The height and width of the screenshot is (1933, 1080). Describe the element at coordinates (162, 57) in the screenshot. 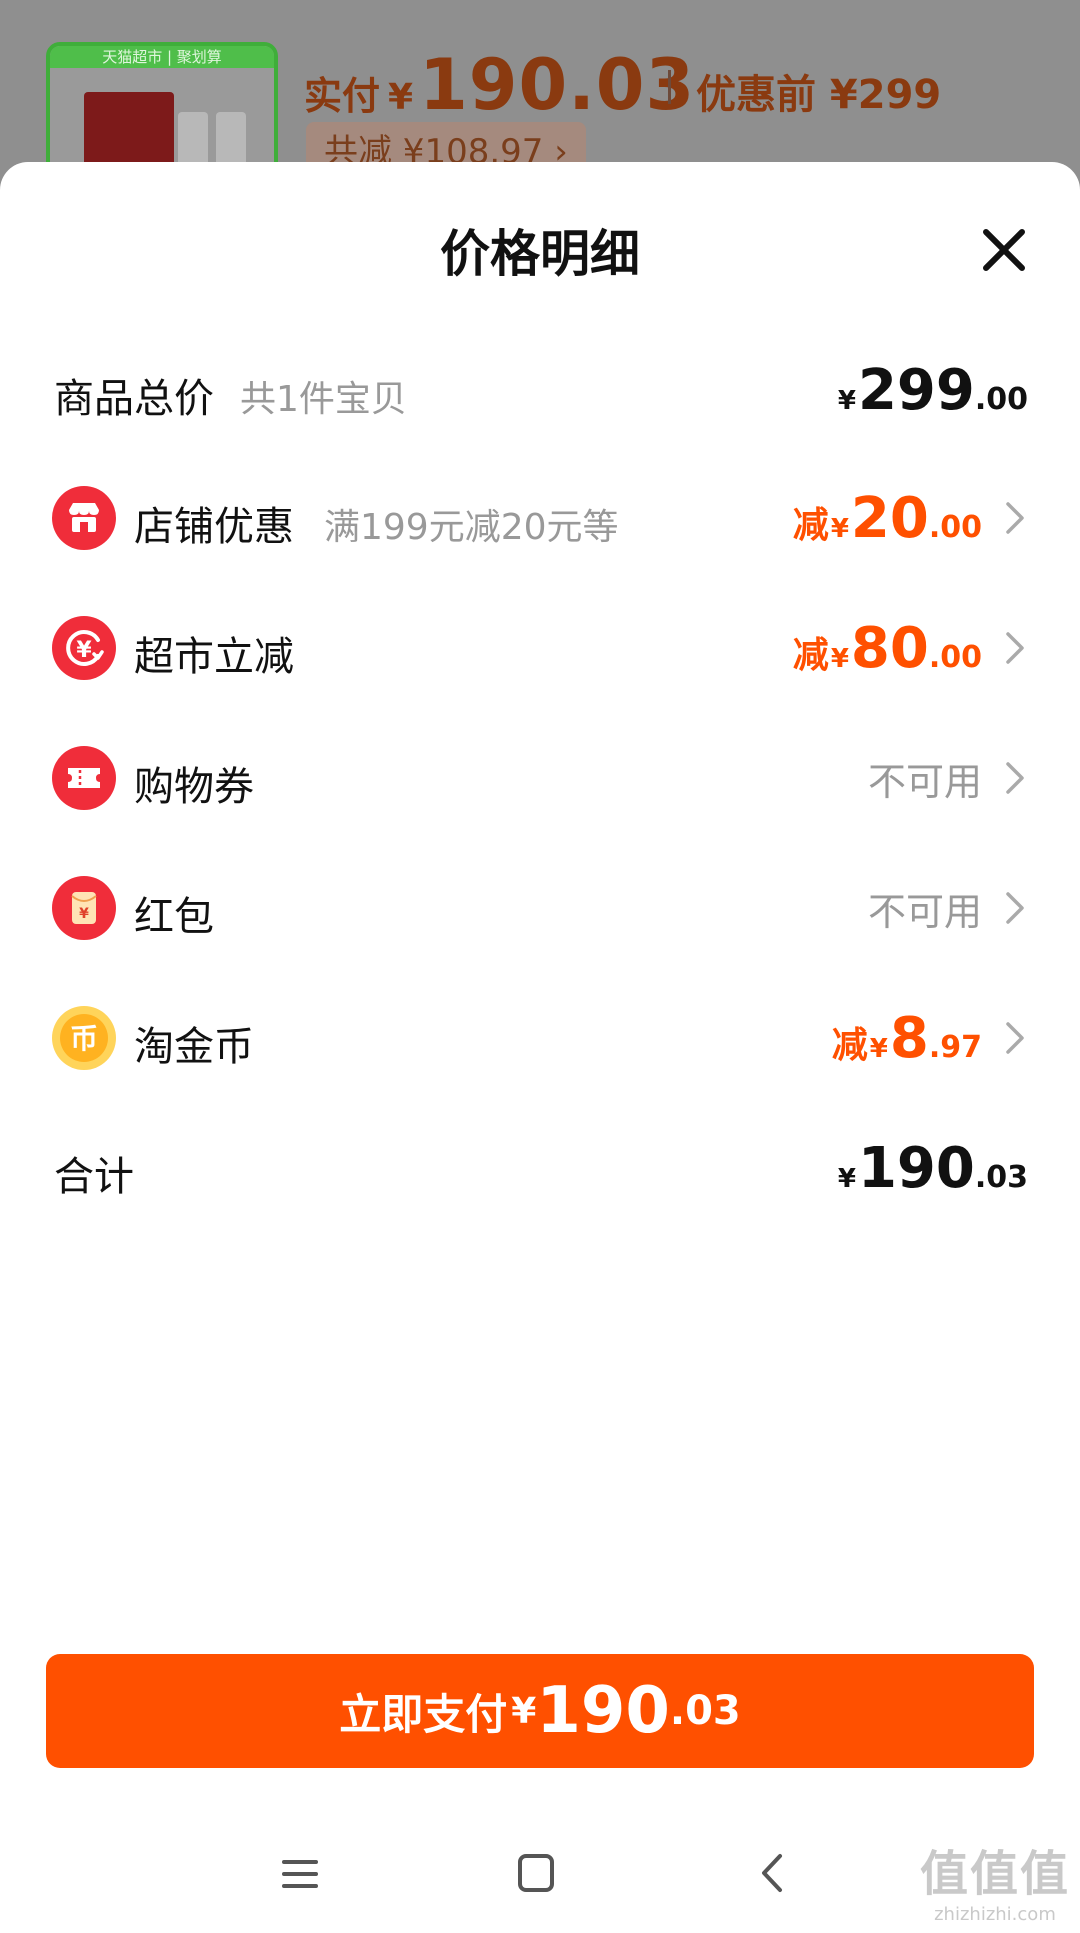

I see `thumbnail-tag: 天猫超市 | 聚划算` at that location.